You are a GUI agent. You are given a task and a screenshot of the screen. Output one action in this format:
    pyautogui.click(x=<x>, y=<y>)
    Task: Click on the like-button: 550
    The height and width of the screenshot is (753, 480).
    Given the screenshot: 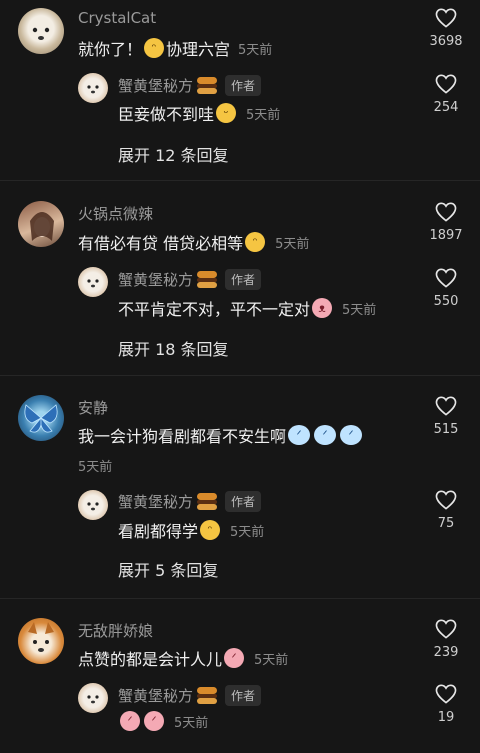 What is the action you would take?
    pyautogui.click(x=446, y=288)
    